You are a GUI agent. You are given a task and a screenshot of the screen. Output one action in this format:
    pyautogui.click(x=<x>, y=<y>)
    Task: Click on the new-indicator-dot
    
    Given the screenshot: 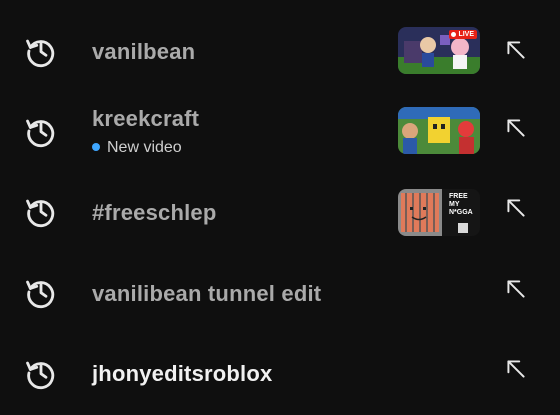 What is the action you would take?
    pyautogui.click(x=96, y=146)
    